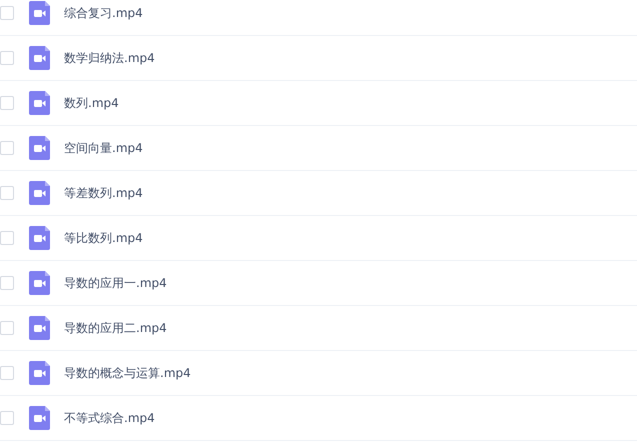 Image resolution: width=637 pixels, height=447 pixels. Describe the element at coordinates (127, 373) in the screenshot. I see `file-name: 导数的概念与运算.mp4` at that location.